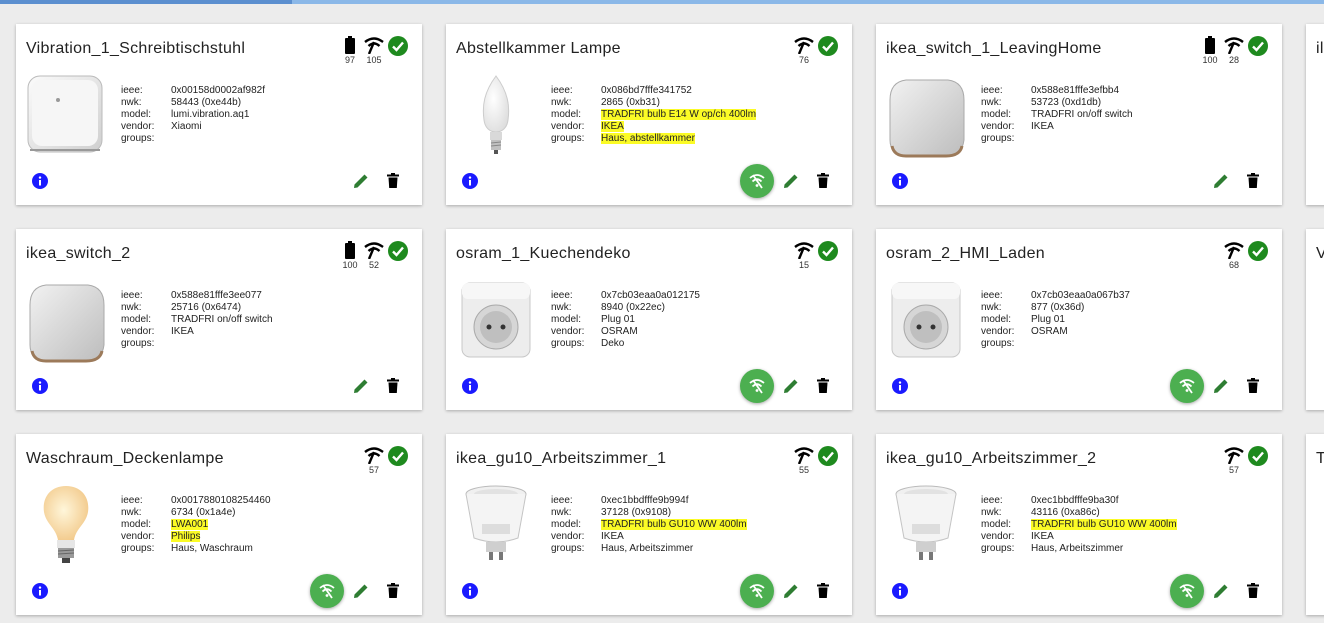  I want to click on device-card-partial: il, so click(1315, 114).